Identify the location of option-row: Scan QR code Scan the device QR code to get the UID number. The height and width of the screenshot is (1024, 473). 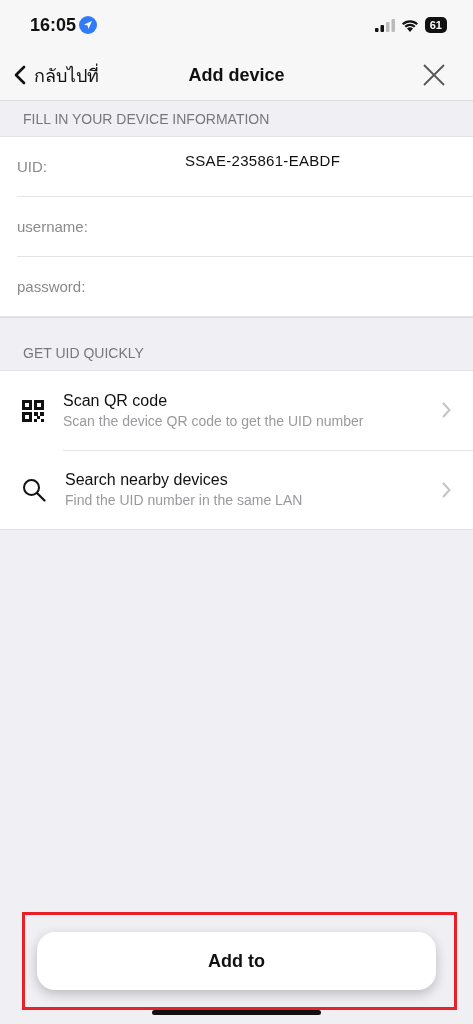
(236, 410).